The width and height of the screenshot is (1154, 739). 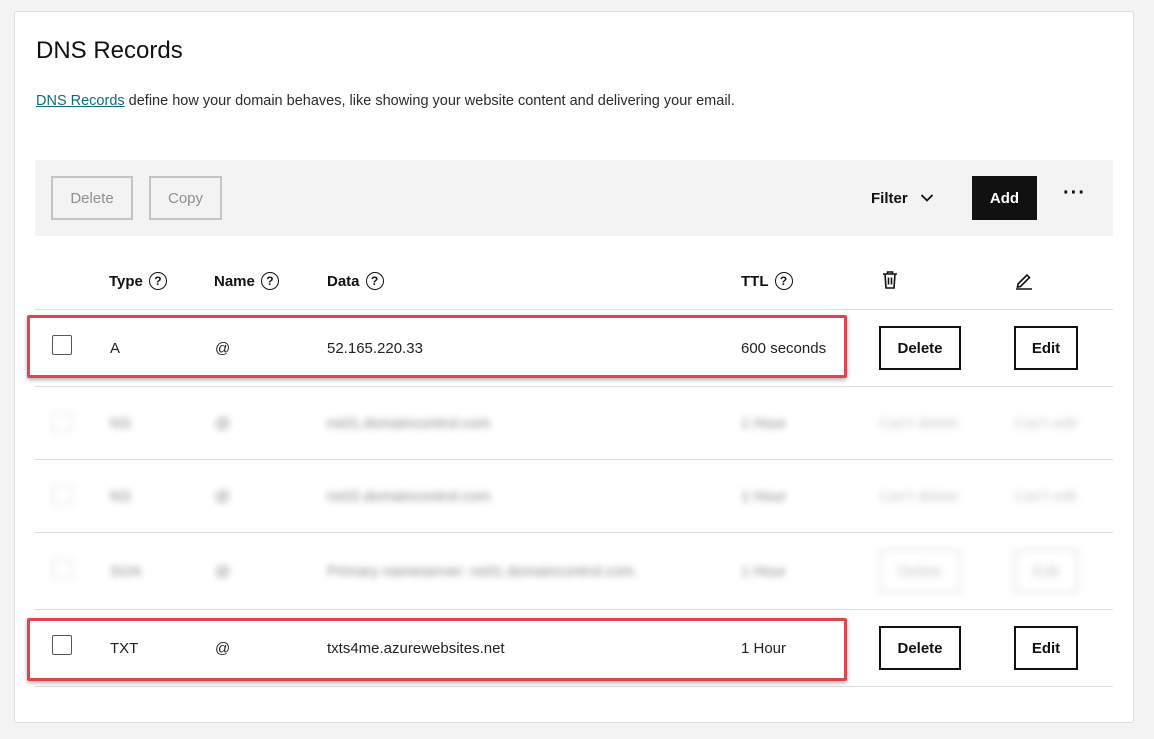 What do you see at coordinates (409, 496) in the screenshot?
I see `record-data: ns02.domaincontrol.com` at bounding box center [409, 496].